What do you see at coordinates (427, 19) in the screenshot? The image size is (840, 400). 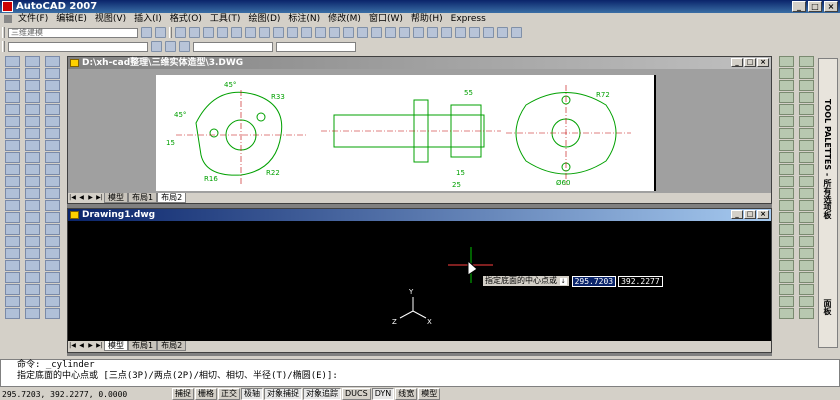 I see `menu-help: 帮助(H)` at bounding box center [427, 19].